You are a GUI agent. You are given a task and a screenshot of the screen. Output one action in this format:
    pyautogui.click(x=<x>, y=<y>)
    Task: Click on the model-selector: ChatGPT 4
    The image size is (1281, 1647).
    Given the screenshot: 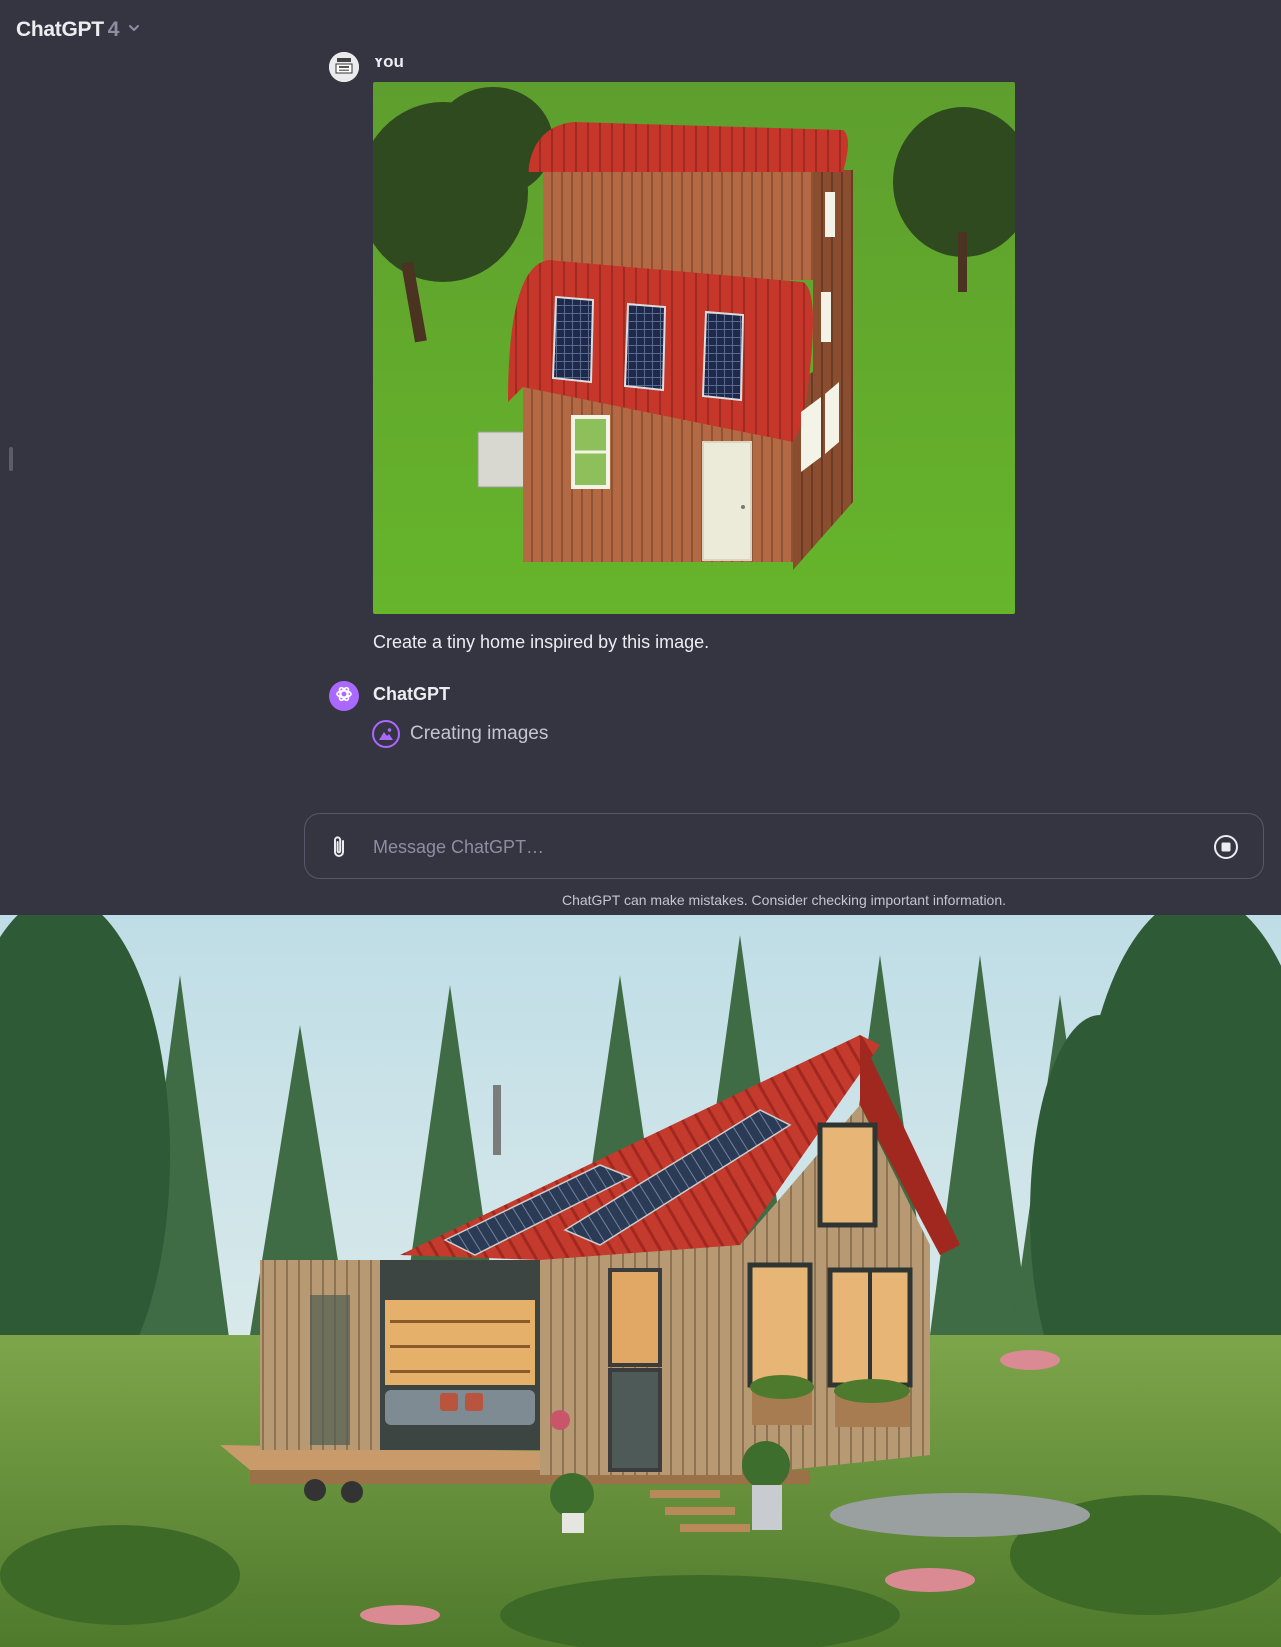 What is the action you would take?
    pyautogui.click(x=78, y=30)
    